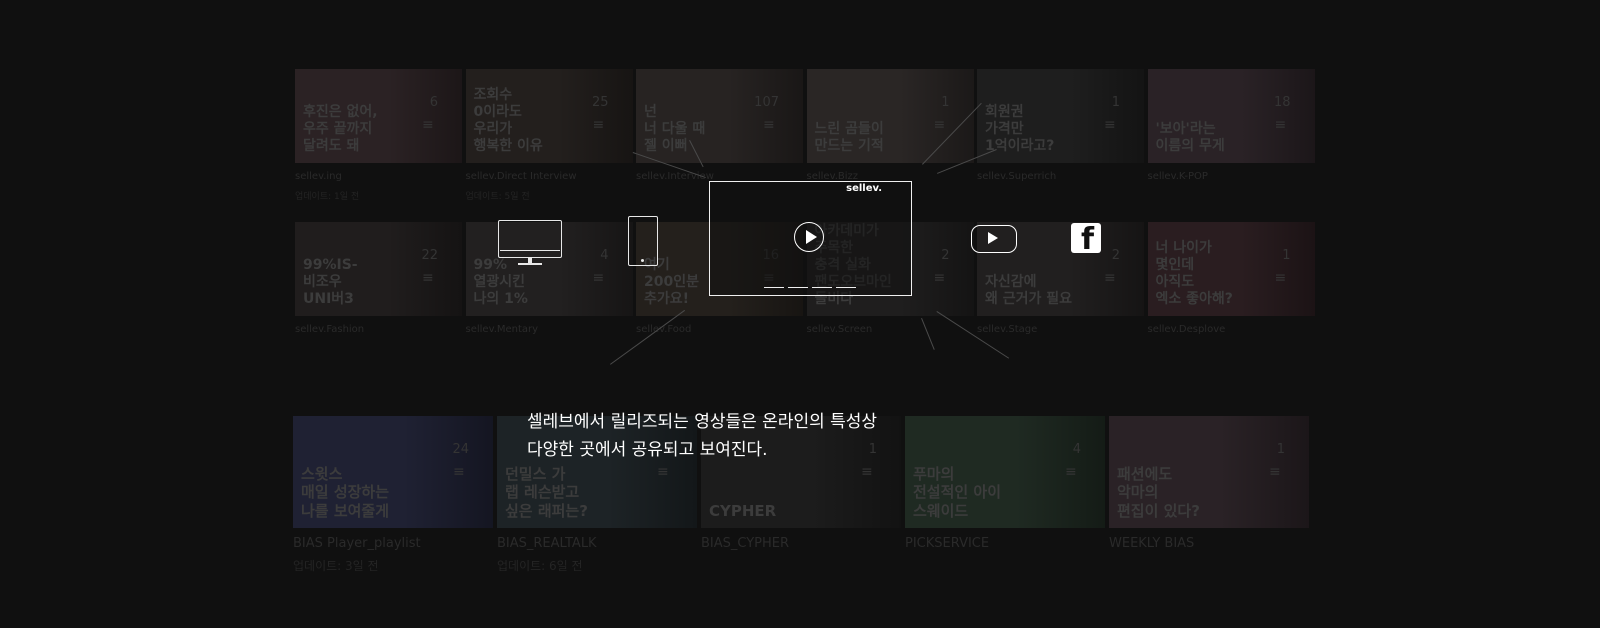 Image resolution: width=1600 pixels, height=628 pixels. I want to click on playlist-updated: 업데이트: 1일 전, so click(327, 197).